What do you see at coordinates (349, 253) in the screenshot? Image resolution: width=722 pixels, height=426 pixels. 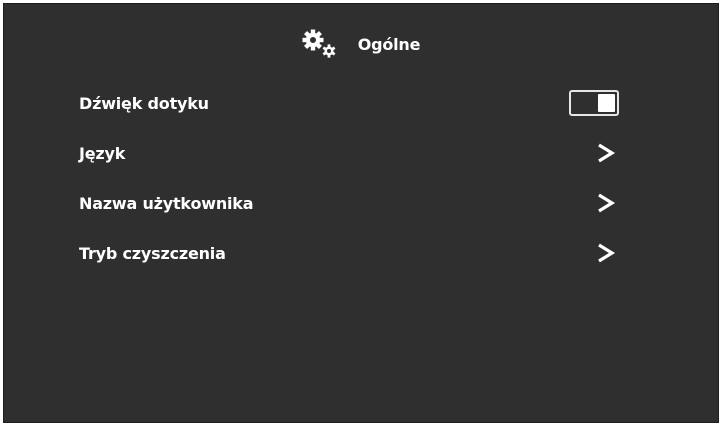 I see `setting-row-cleaning-mode: Tryb czyszczenia` at bounding box center [349, 253].